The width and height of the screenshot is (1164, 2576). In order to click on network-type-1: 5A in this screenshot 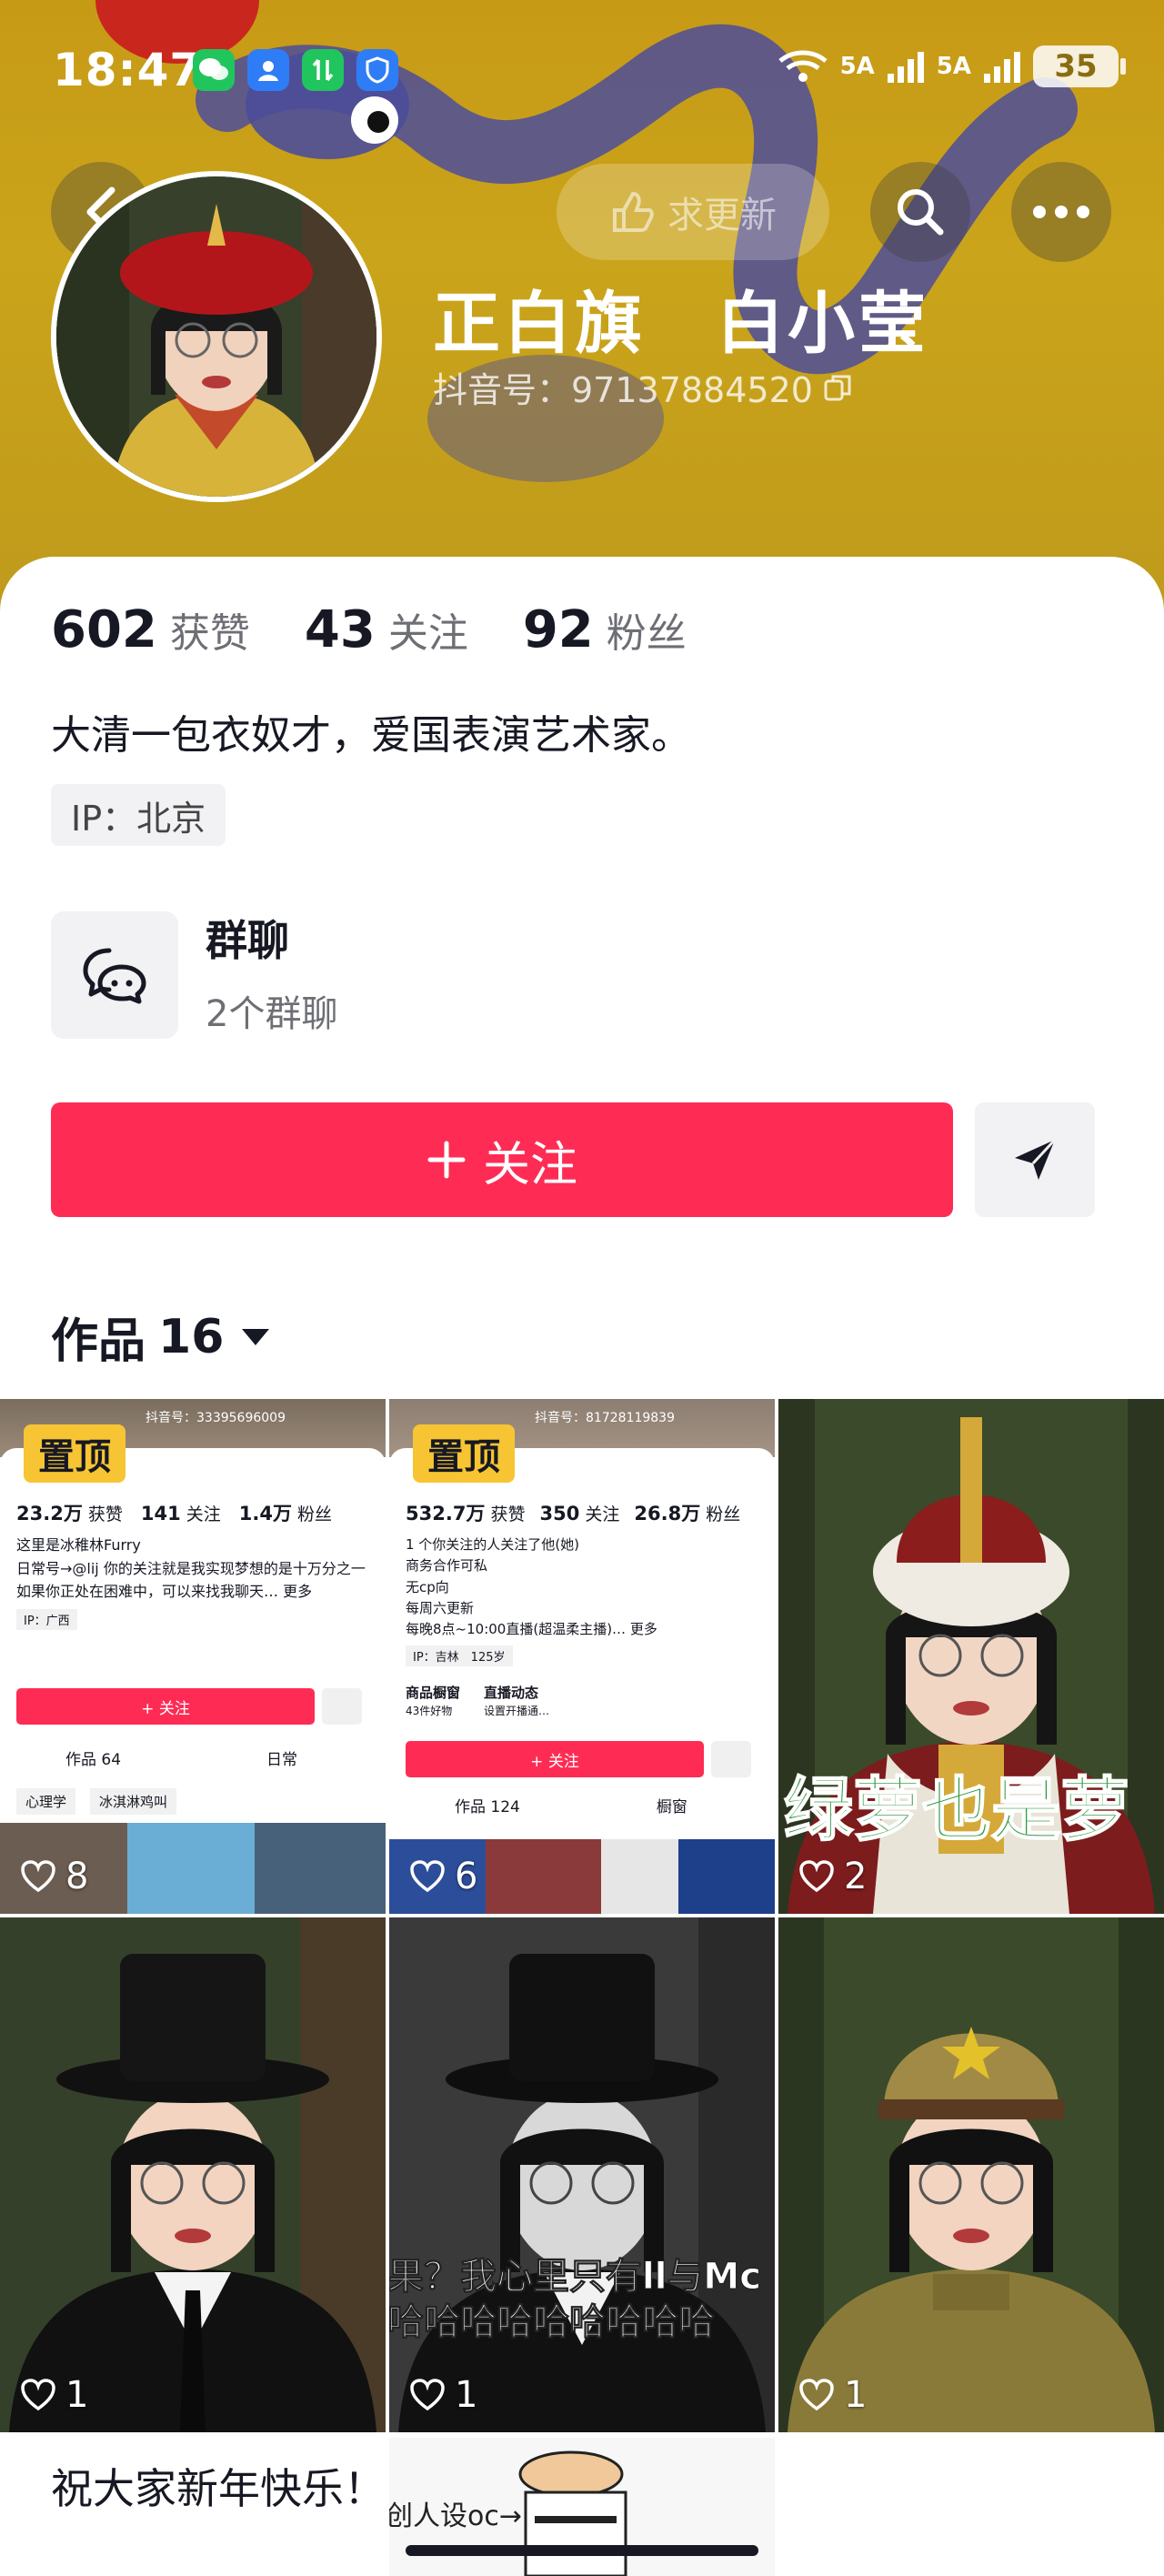, I will do `click(857, 66)`.